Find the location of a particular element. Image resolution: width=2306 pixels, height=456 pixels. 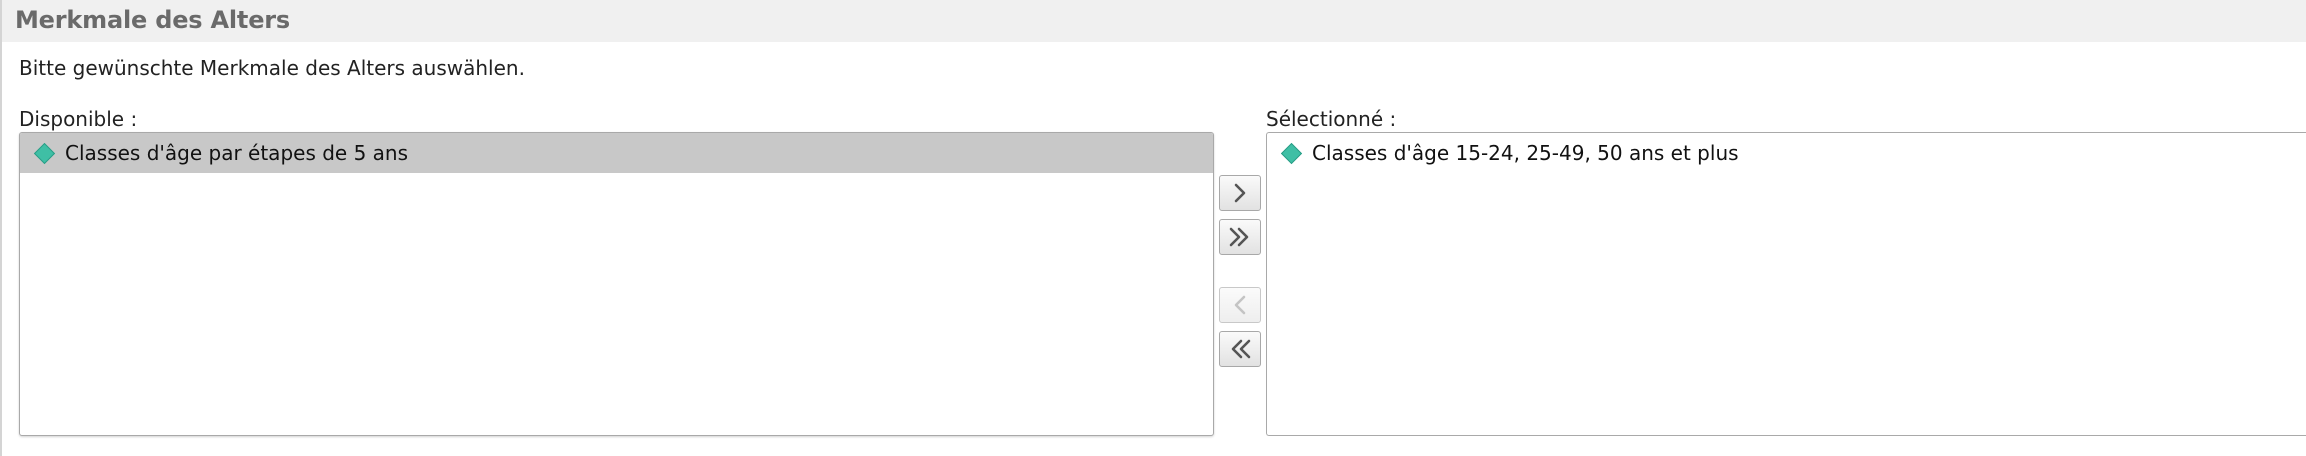

add-all-button is located at coordinates (1240, 237).